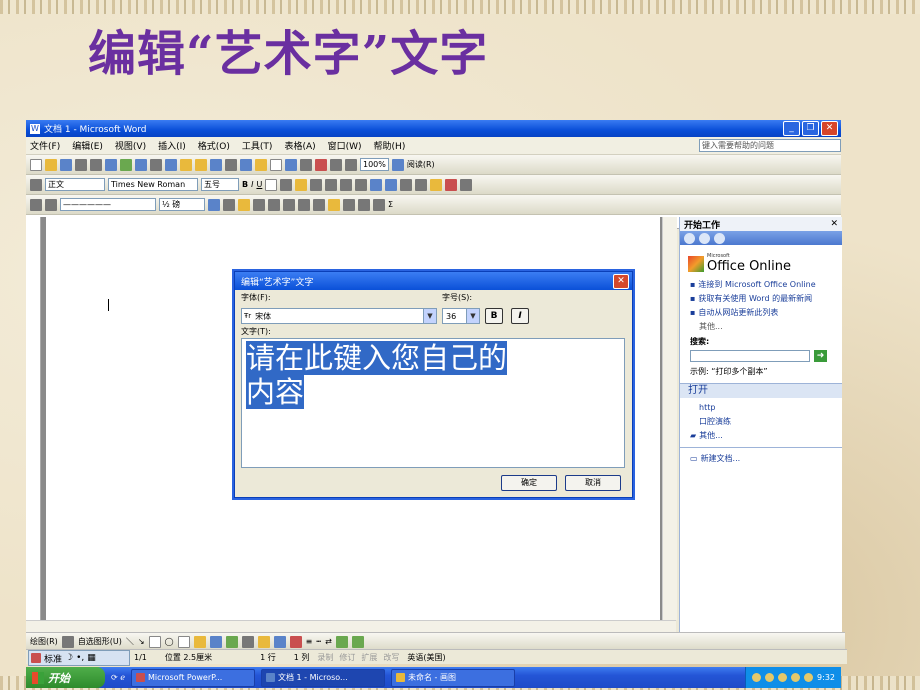  Describe the element at coordinates (153, 184) in the screenshot. I see `font-select: Times New Roman` at that location.